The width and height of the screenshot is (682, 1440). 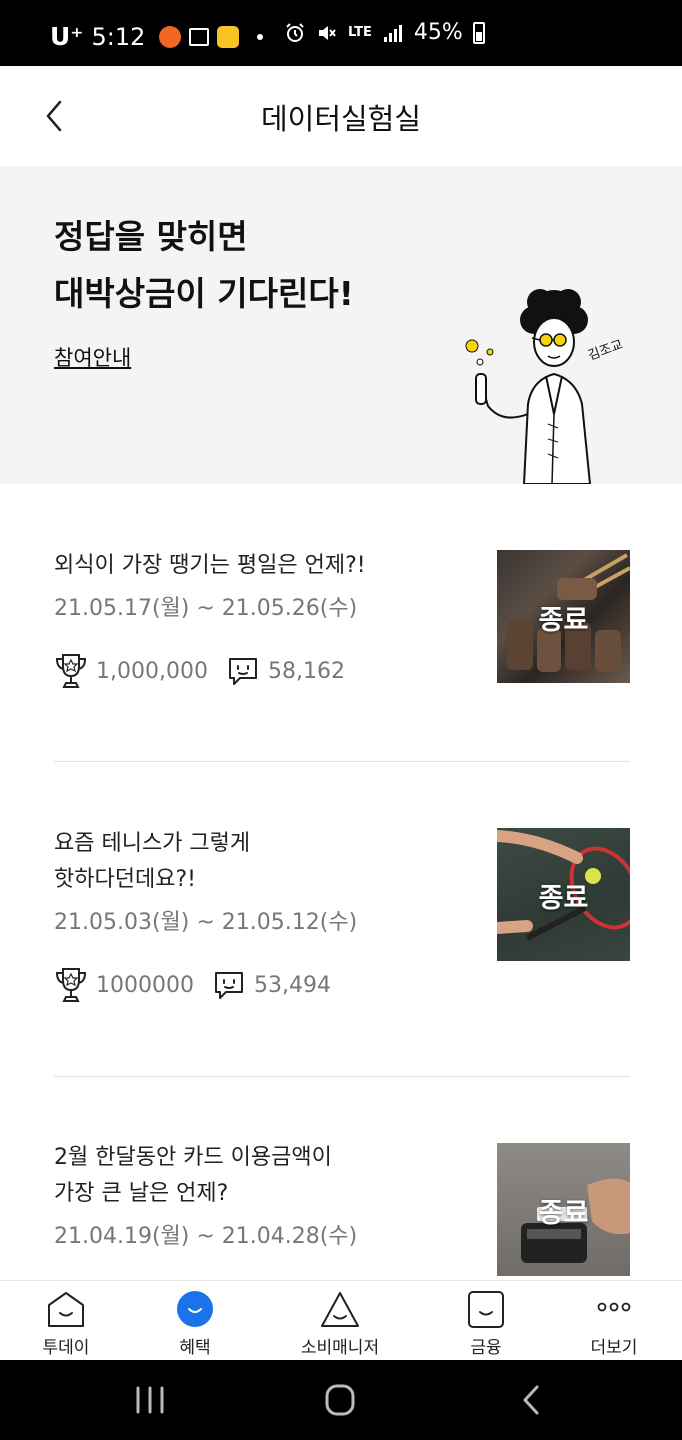 I want to click on nav-tab-more: 더보기, so click(x=614, y=1323).